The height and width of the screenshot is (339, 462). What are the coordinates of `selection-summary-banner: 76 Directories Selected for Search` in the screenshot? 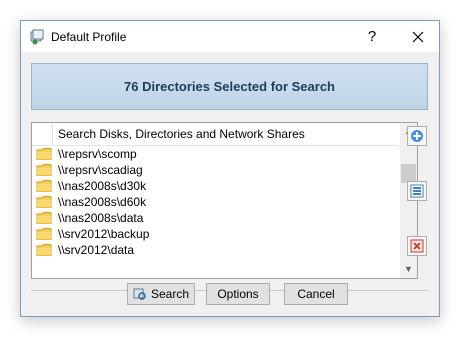 It's located at (229, 86).